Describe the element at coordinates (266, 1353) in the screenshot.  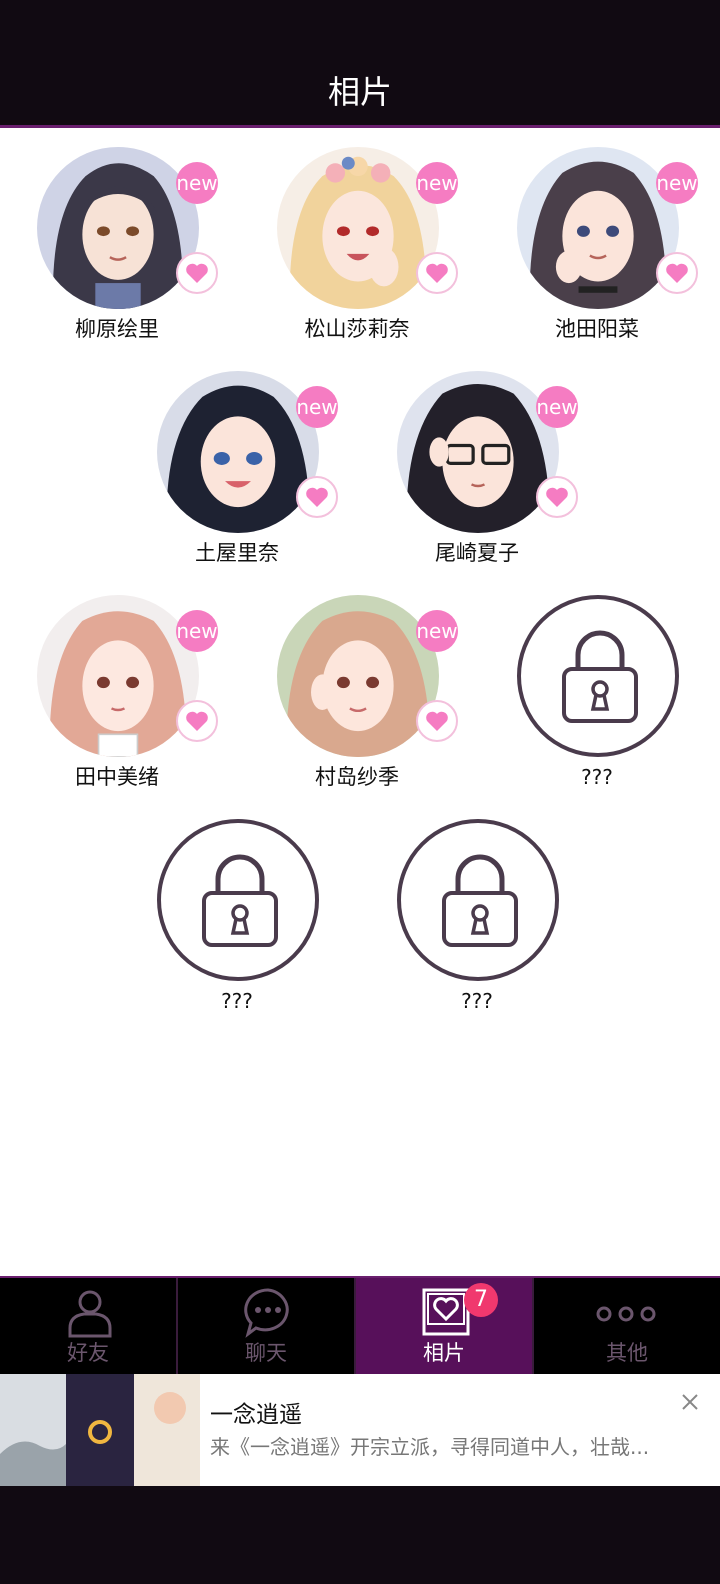
I see `tab-label: 聊天` at that location.